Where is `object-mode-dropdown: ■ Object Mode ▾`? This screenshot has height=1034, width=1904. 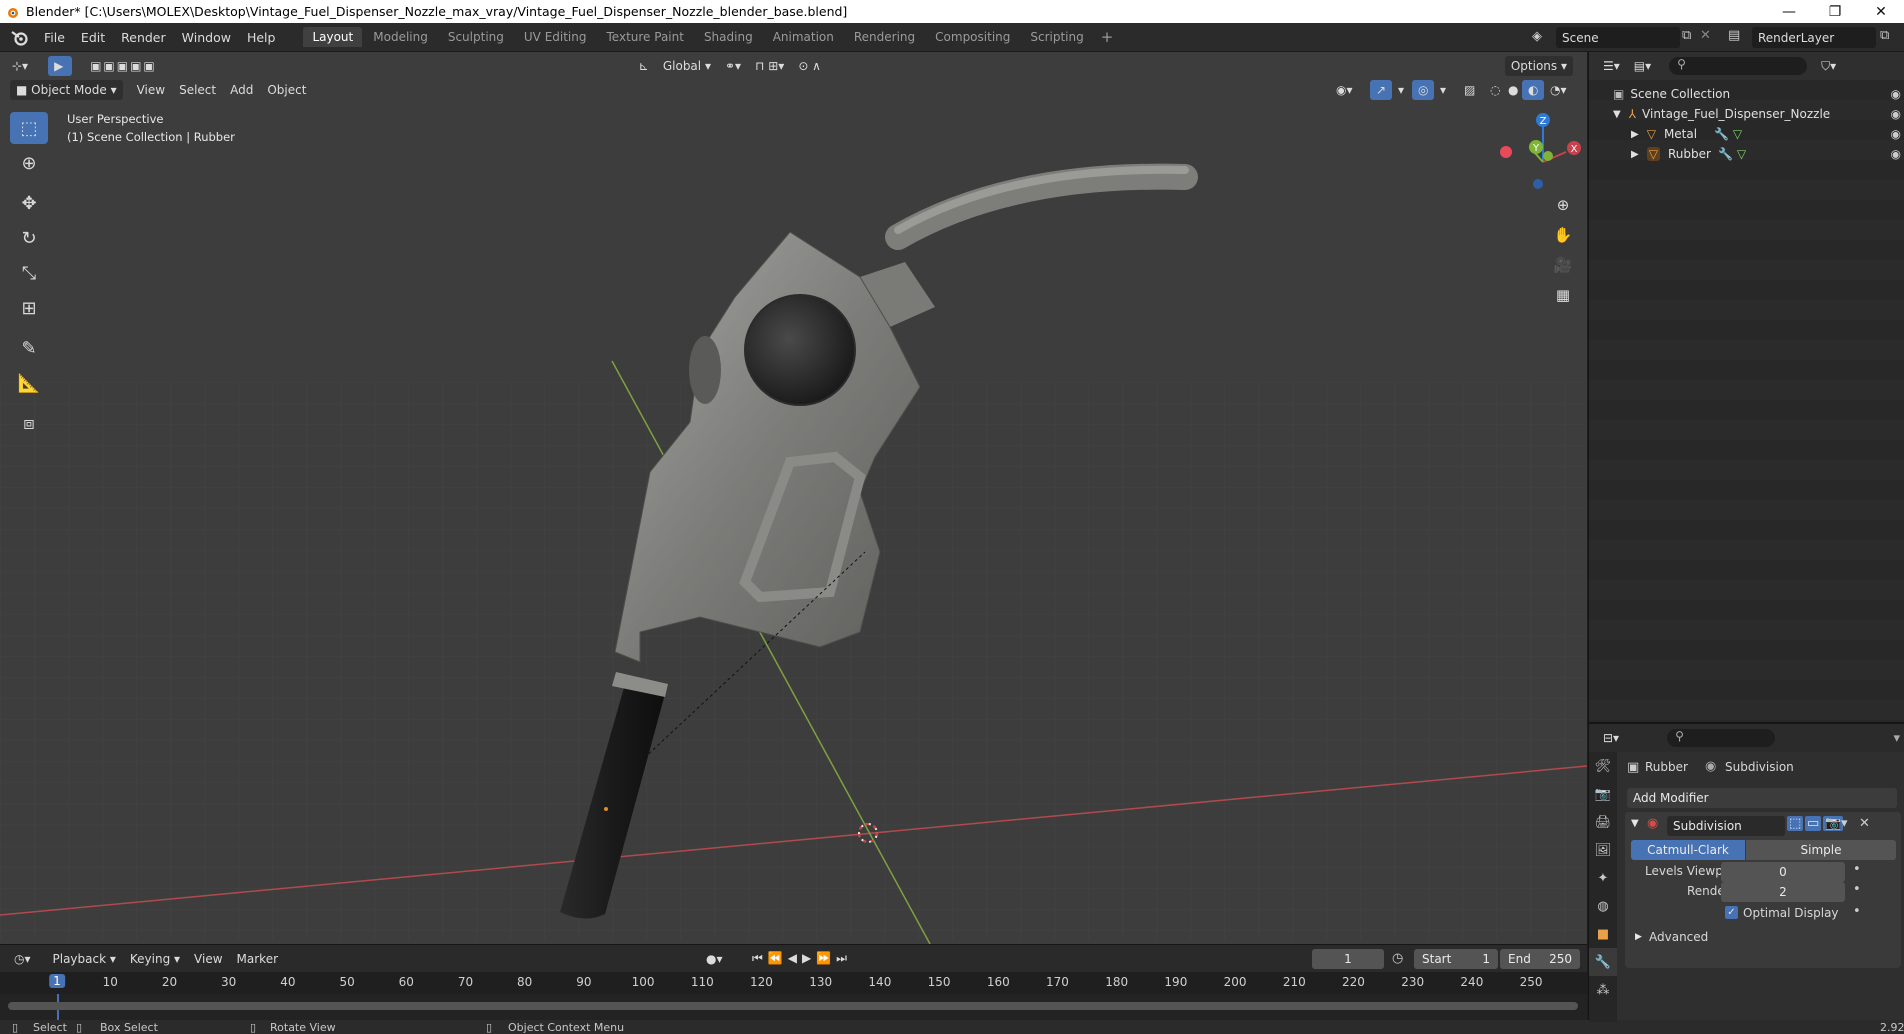
object-mode-dropdown: ■ Object Mode ▾ is located at coordinates (66, 90).